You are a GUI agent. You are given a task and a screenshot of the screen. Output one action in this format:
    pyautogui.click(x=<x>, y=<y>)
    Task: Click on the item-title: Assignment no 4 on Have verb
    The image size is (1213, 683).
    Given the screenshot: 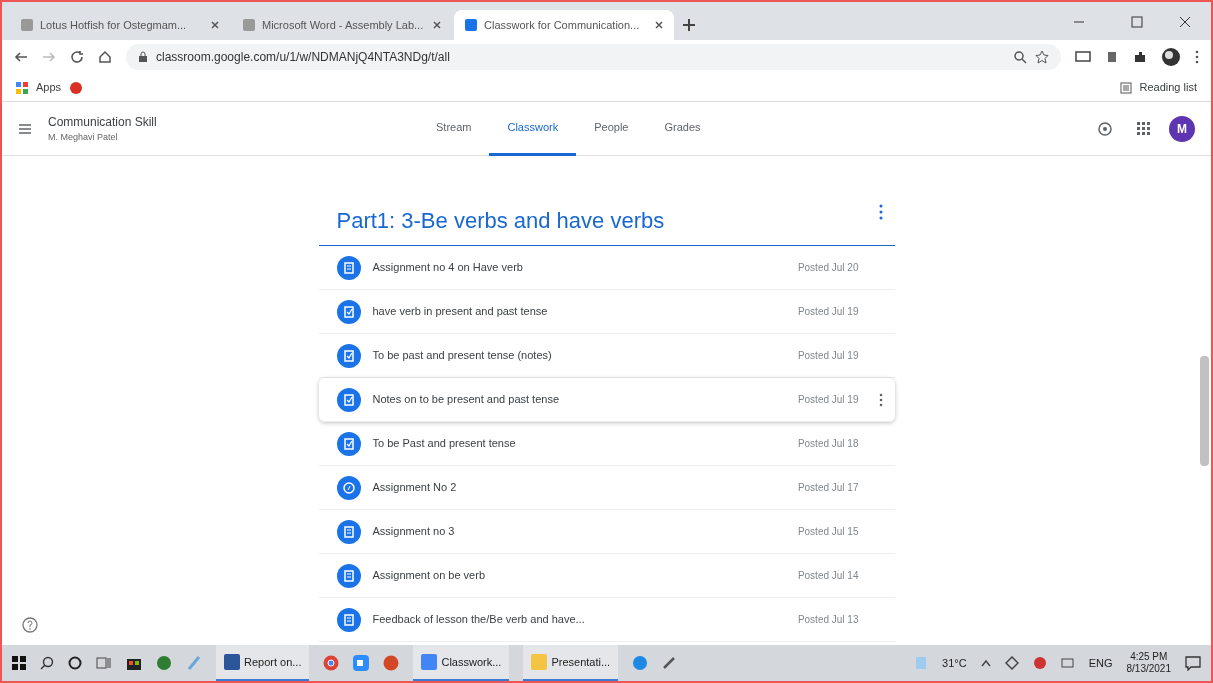 What is the action you would take?
    pyautogui.click(x=448, y=268)
    